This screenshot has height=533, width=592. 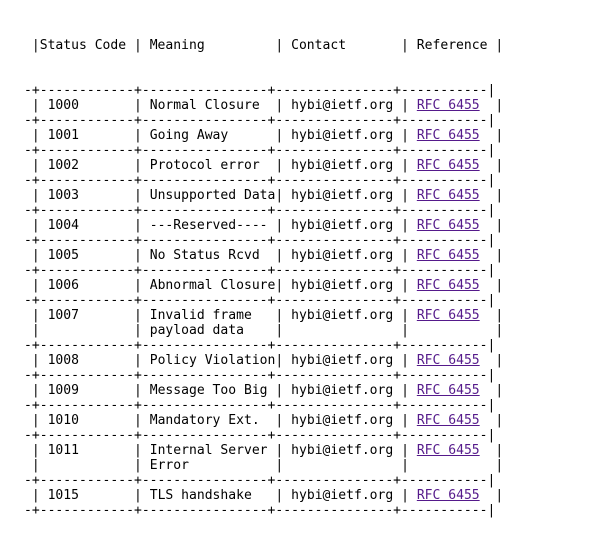 I want to click on cell-meaning: Normal Closure, so click(x=212, y=105).